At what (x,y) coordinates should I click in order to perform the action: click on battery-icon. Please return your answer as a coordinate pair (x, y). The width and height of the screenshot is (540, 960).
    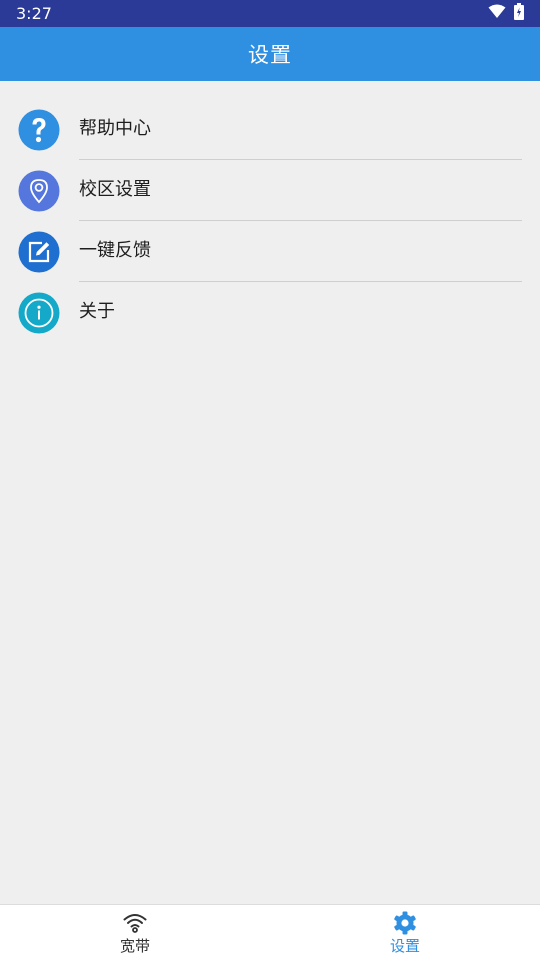
    Looking at the image, I should click on (519, 13).